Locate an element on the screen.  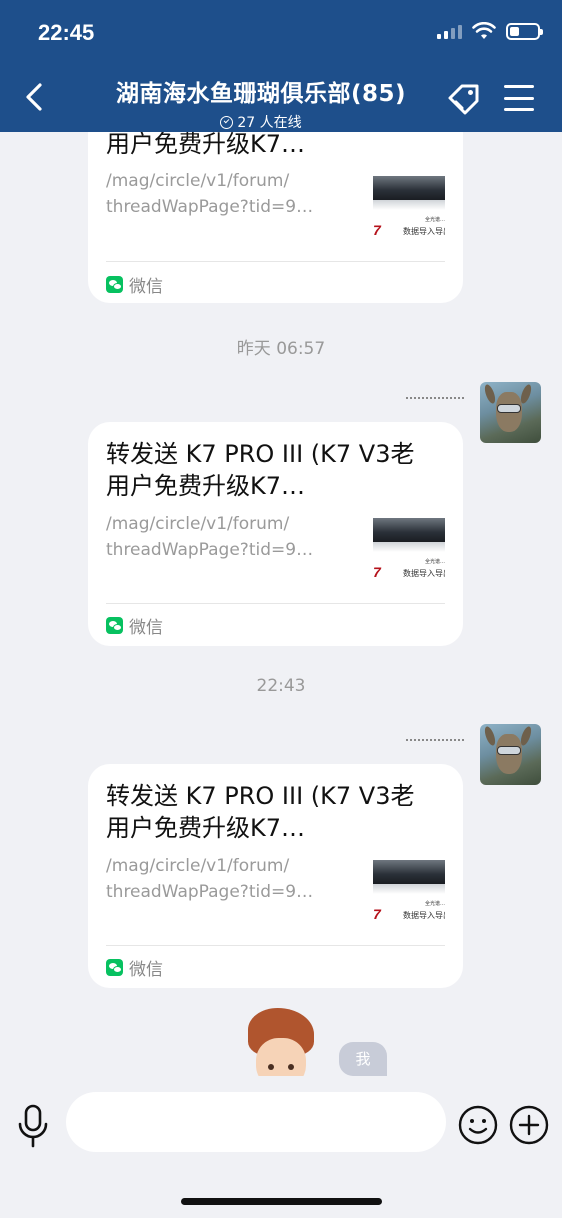
chat-title-block: 湖南海水鱼珊瑚俱乐部(85) 27 人在线 is located at coordinates (261, 103).